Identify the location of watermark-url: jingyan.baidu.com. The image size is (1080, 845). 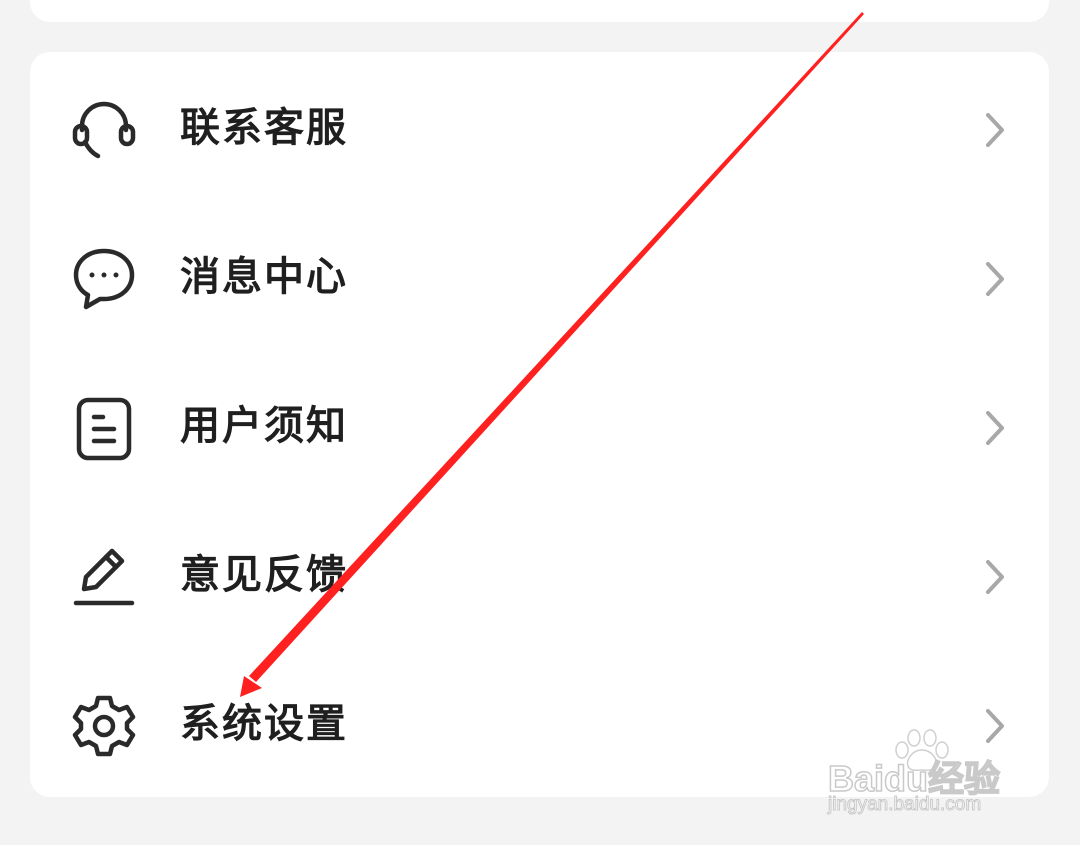
(904, 805).